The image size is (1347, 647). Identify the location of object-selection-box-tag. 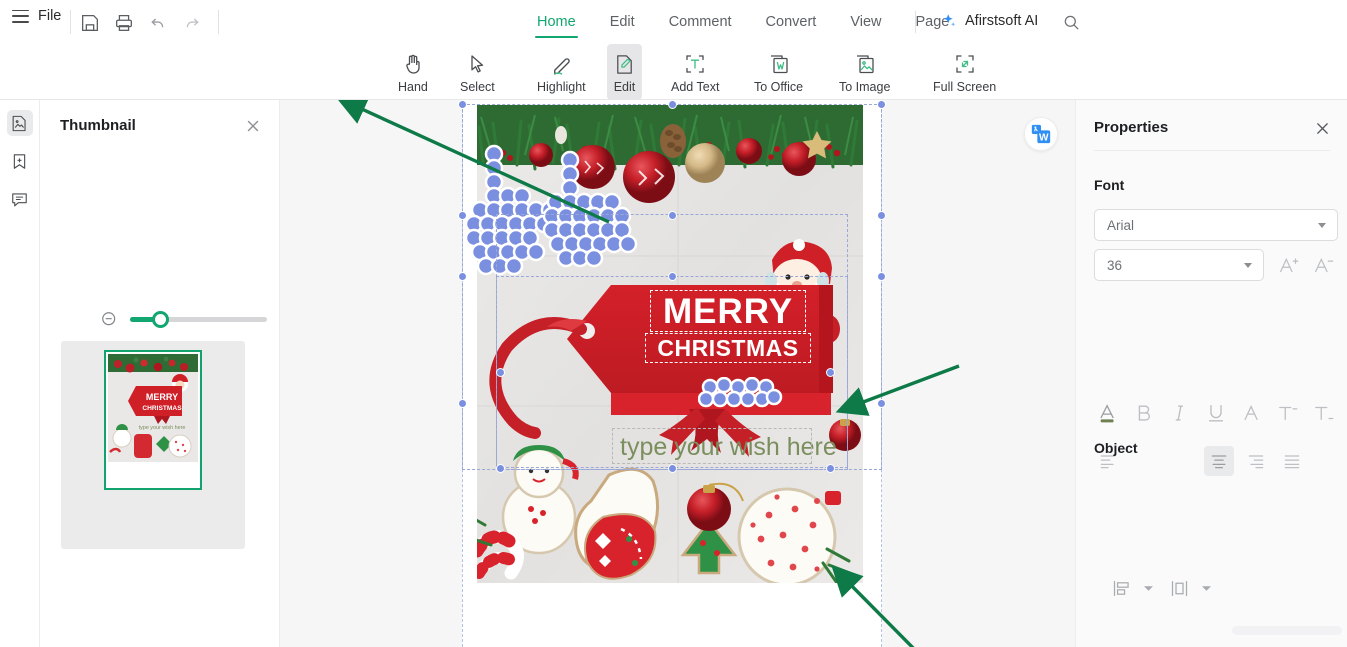
(672, 373).